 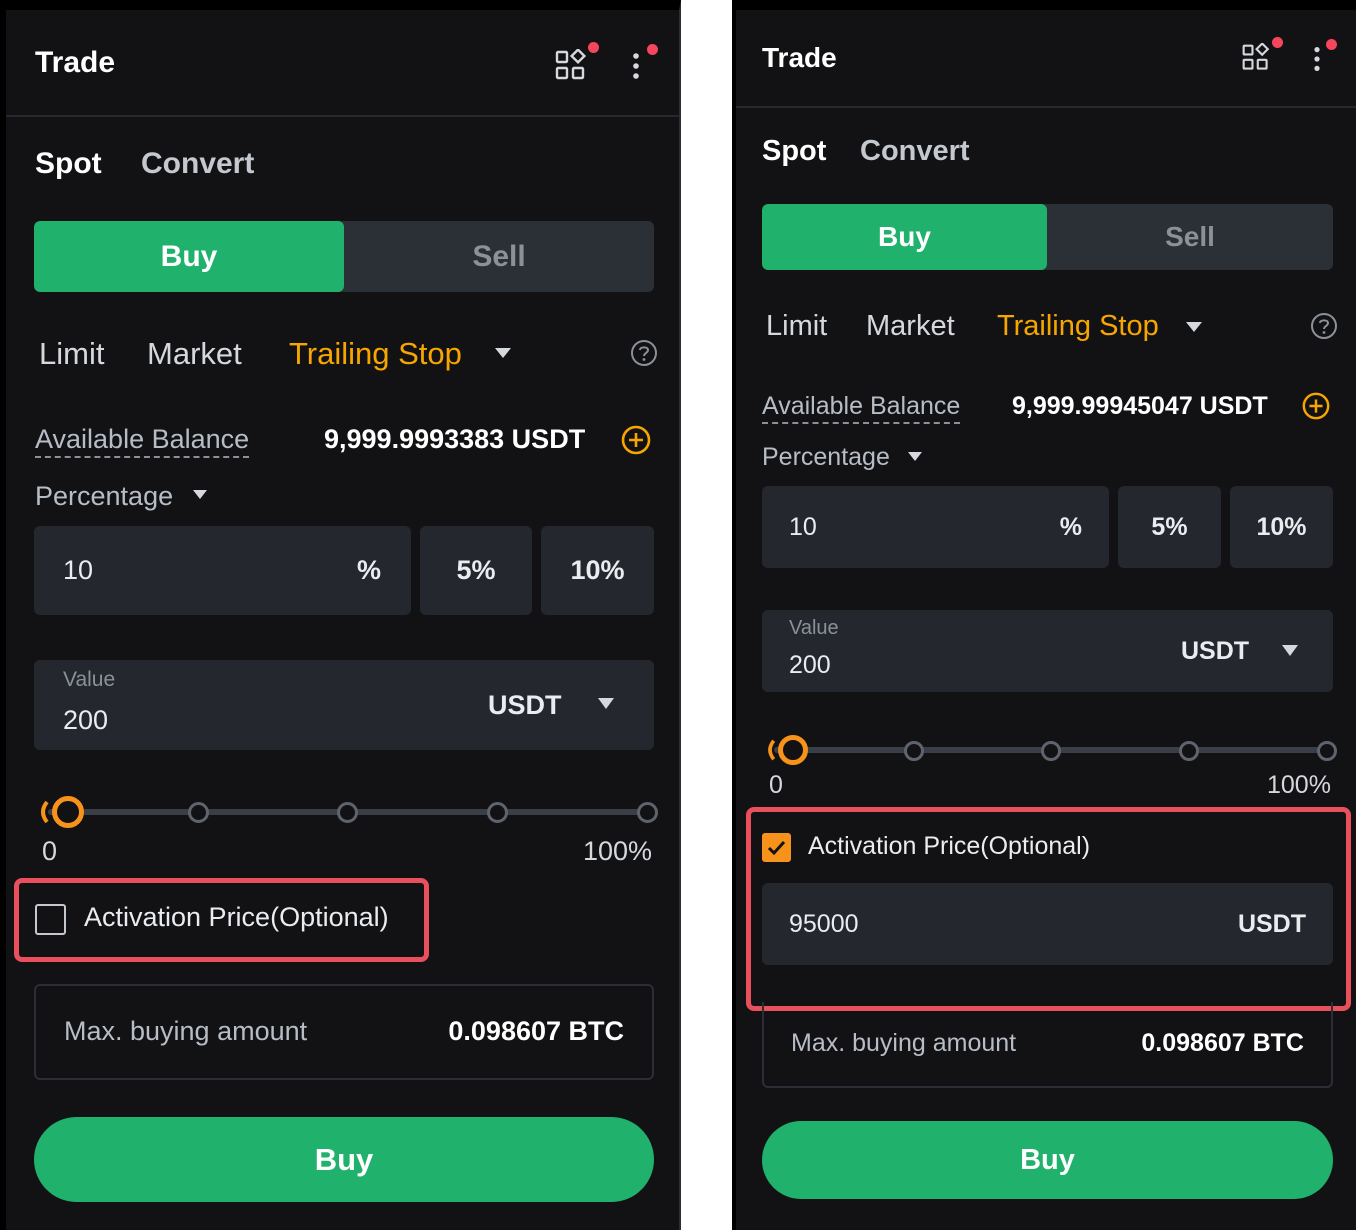 What do you see at coordinates (455, 439) in the screenshot?
I see `available-balance-value: 9,999.9993383 USDT` at bounding box center [455, 439].